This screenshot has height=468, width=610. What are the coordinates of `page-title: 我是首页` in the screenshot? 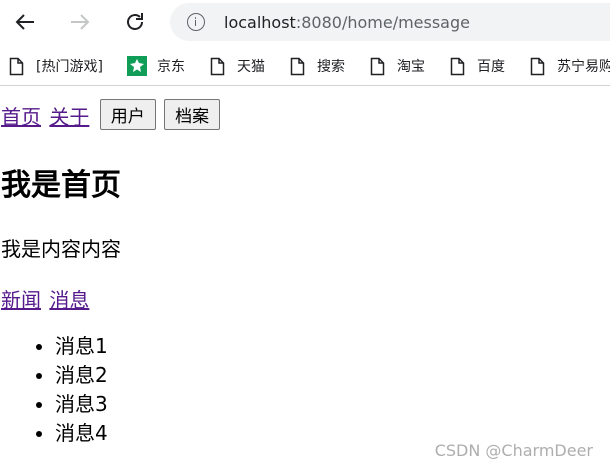 It's located at (61, 185).